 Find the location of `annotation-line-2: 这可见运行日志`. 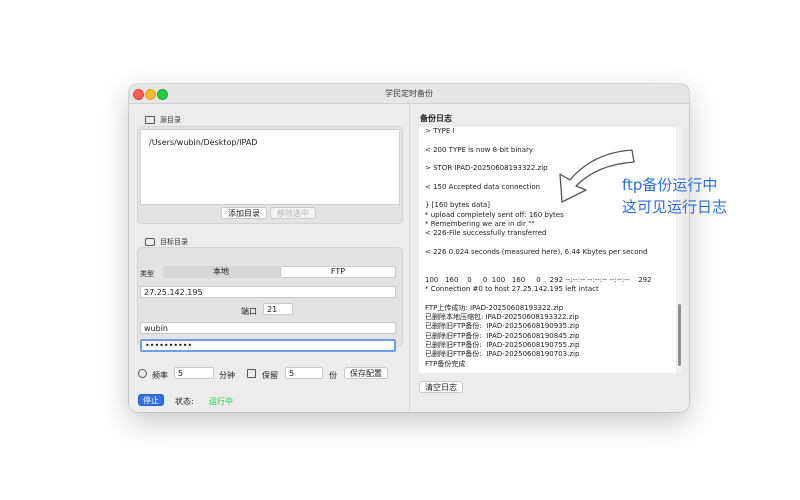

annotation-line-2: 这可见运行日志 is located at coordinates (675, 207).